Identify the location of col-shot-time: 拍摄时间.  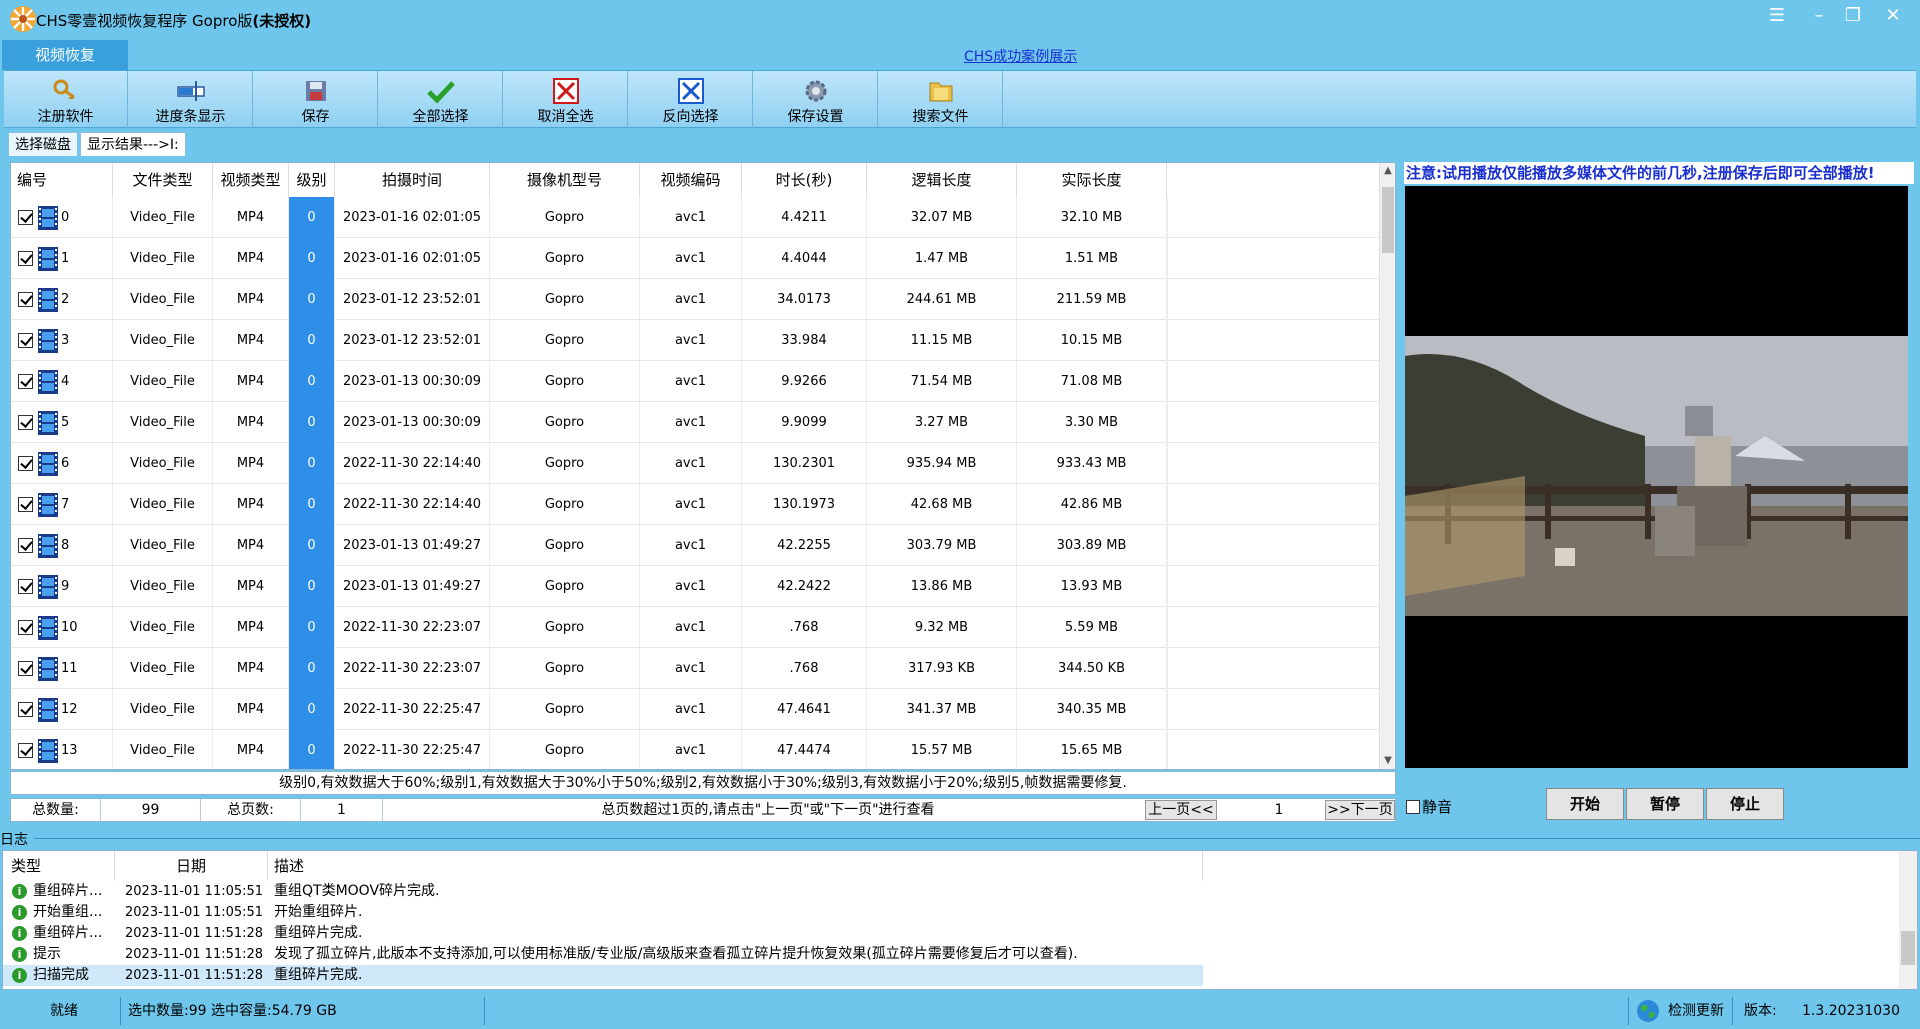
(412, 180).